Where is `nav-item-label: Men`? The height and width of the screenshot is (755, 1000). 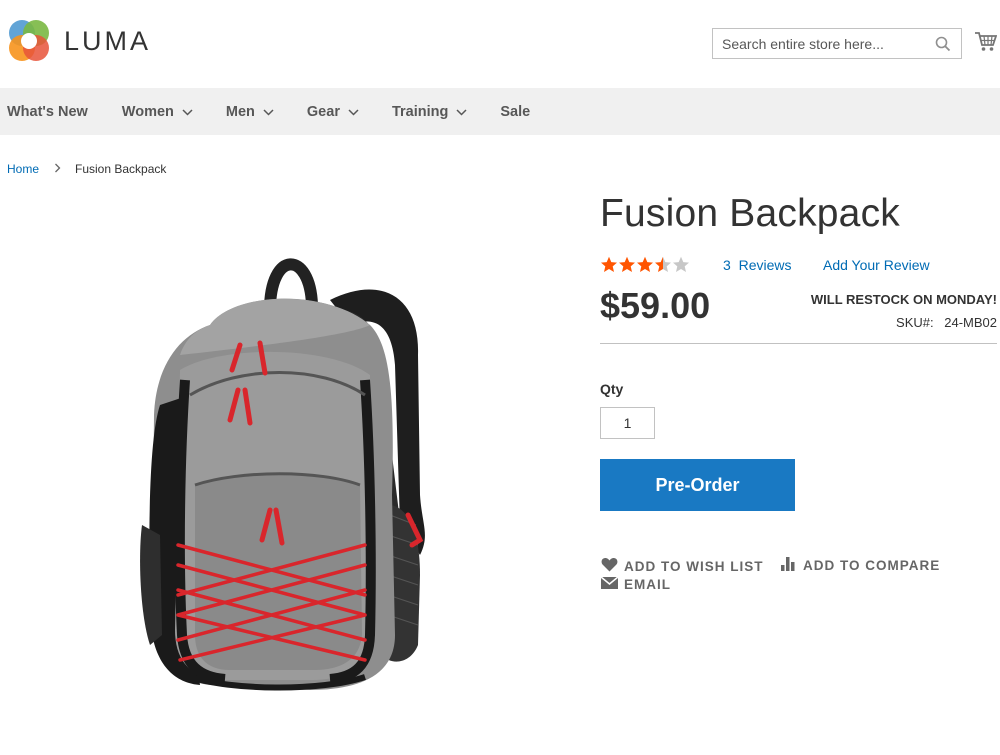 nav-item-label: Men is located at coordinates (240, 111).